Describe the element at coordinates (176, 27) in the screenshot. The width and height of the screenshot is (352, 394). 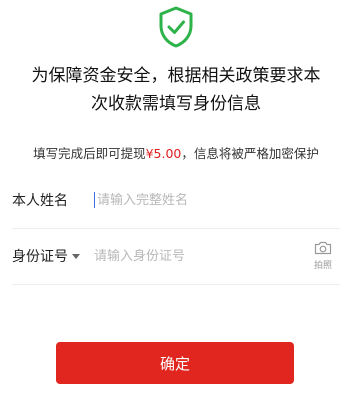
I see `shield-check-icon` at that location.